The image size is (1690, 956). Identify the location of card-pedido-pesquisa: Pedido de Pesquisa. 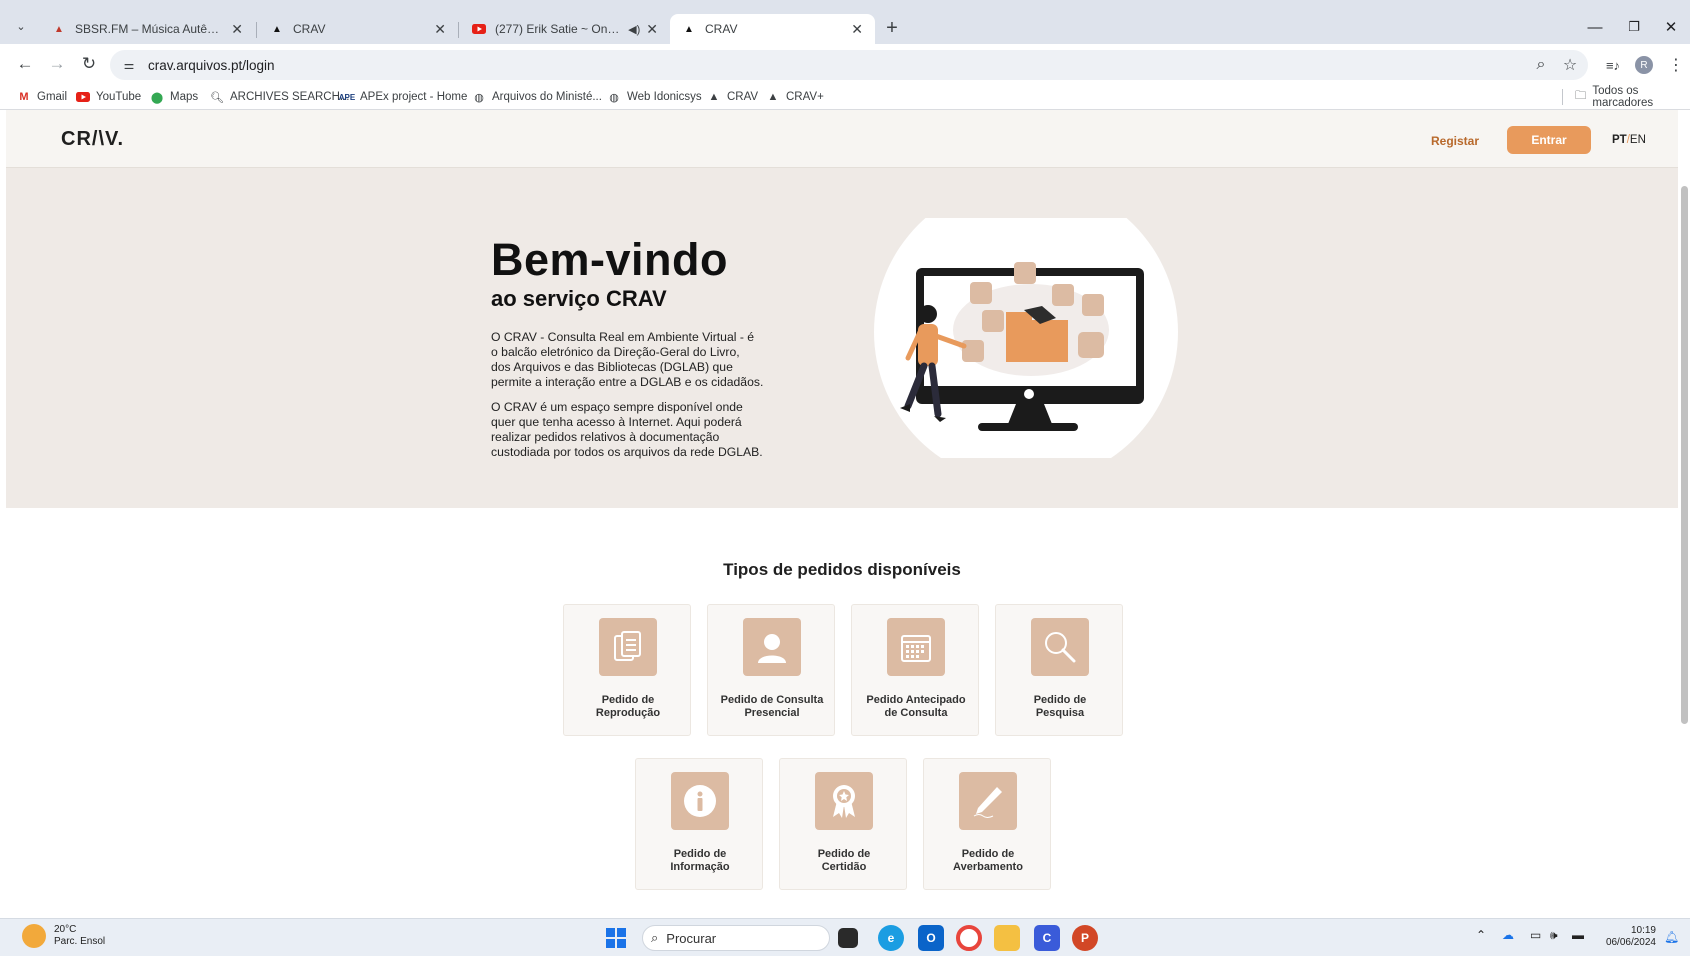
(1059, 670).